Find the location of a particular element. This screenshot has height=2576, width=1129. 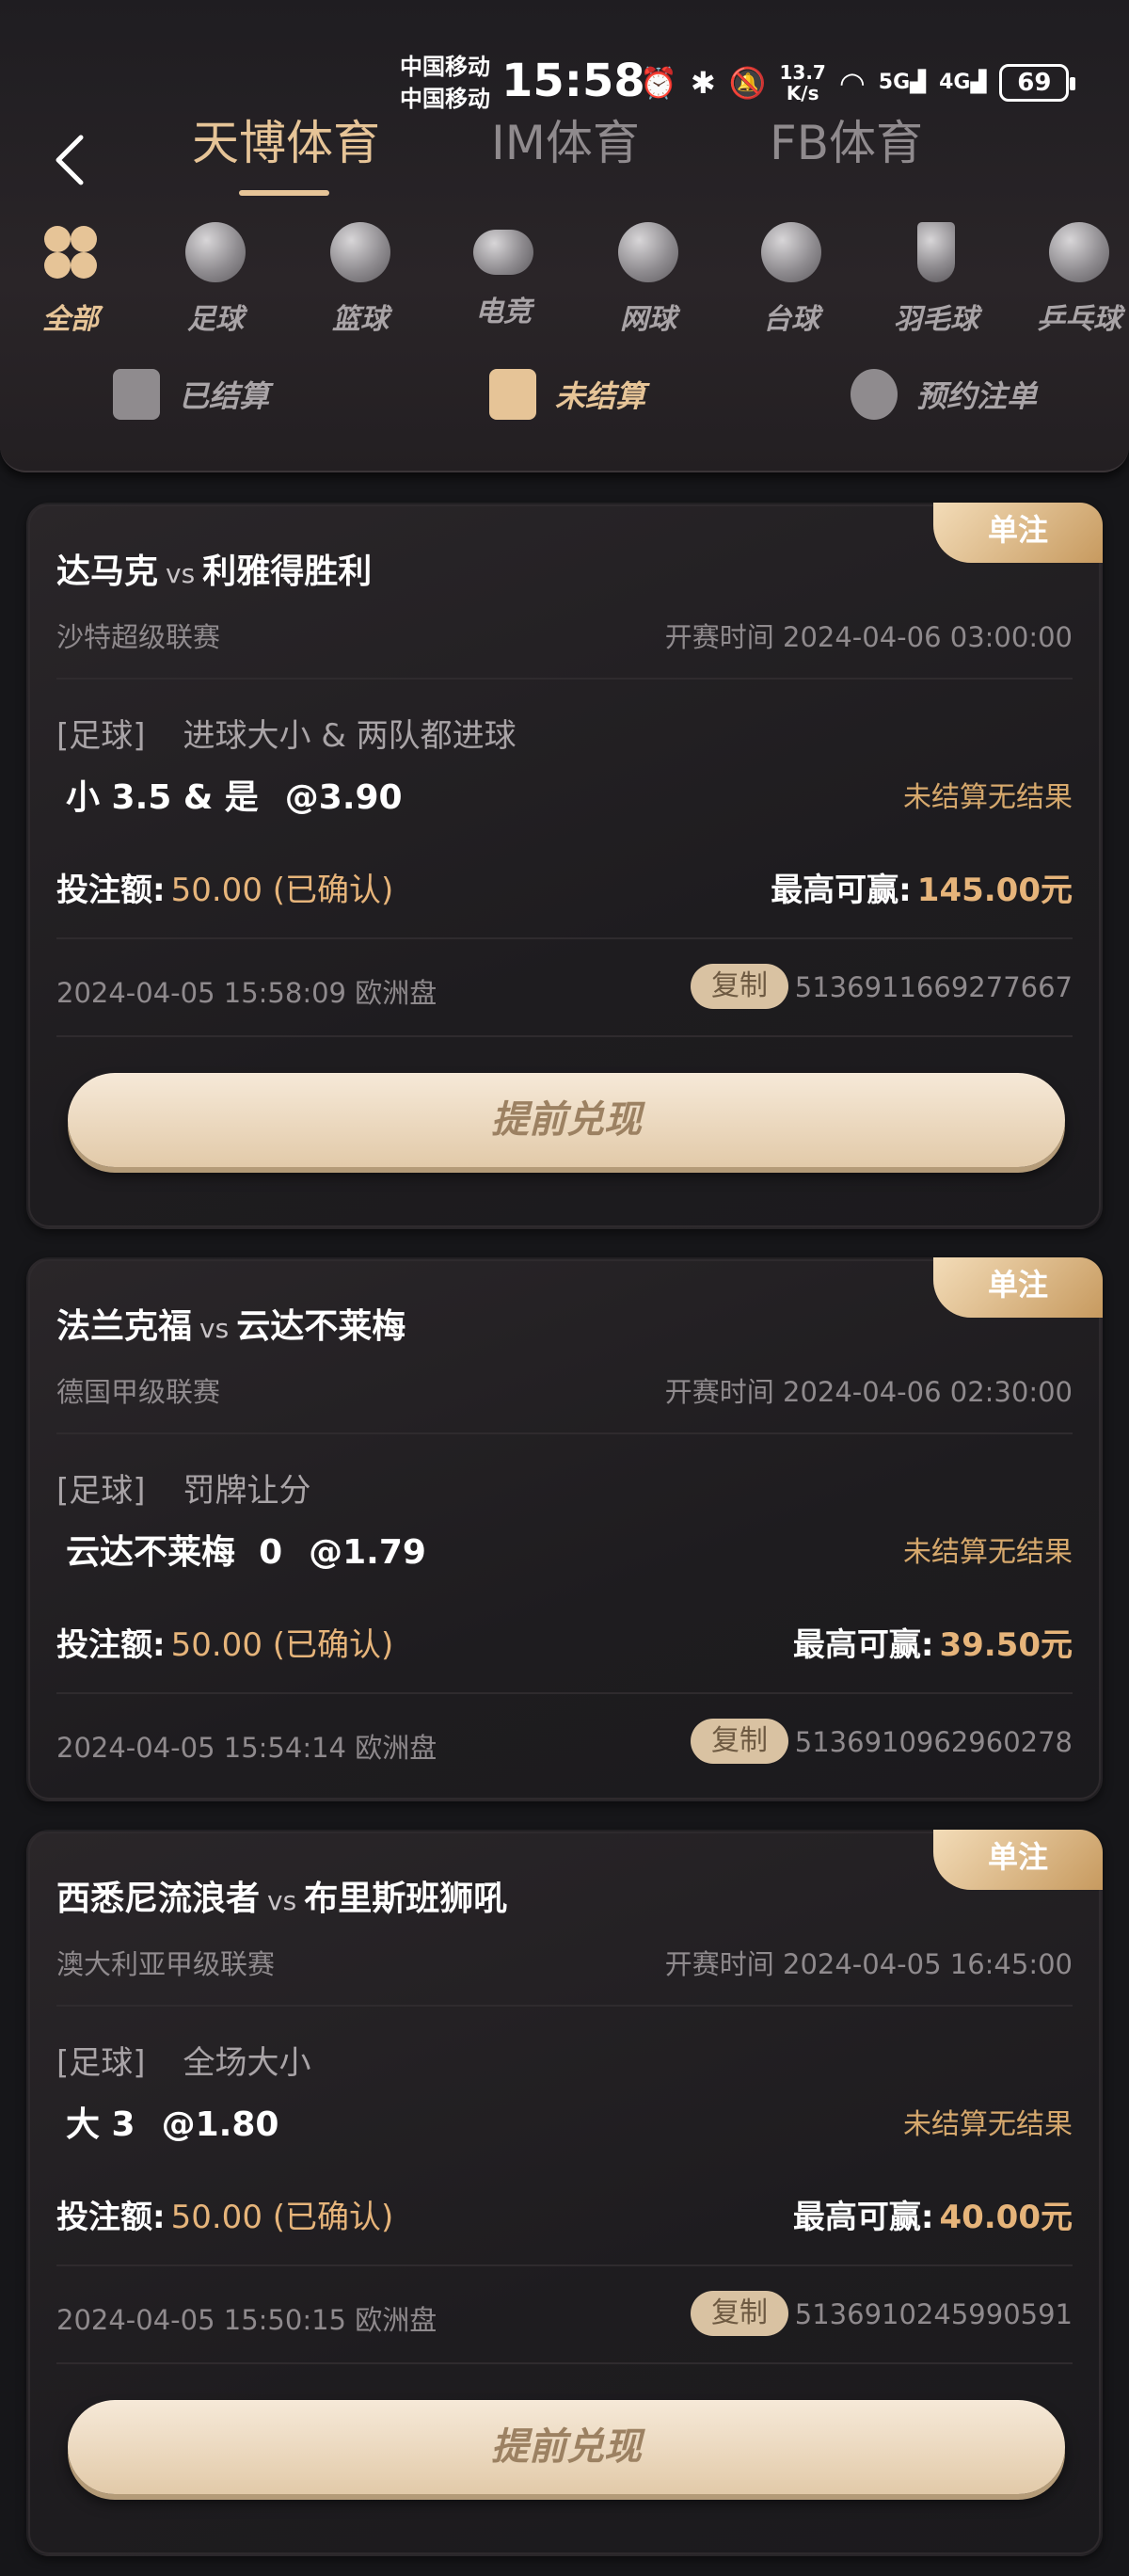

order-number: 5136911669277667 is located at coordinates (933, 987).